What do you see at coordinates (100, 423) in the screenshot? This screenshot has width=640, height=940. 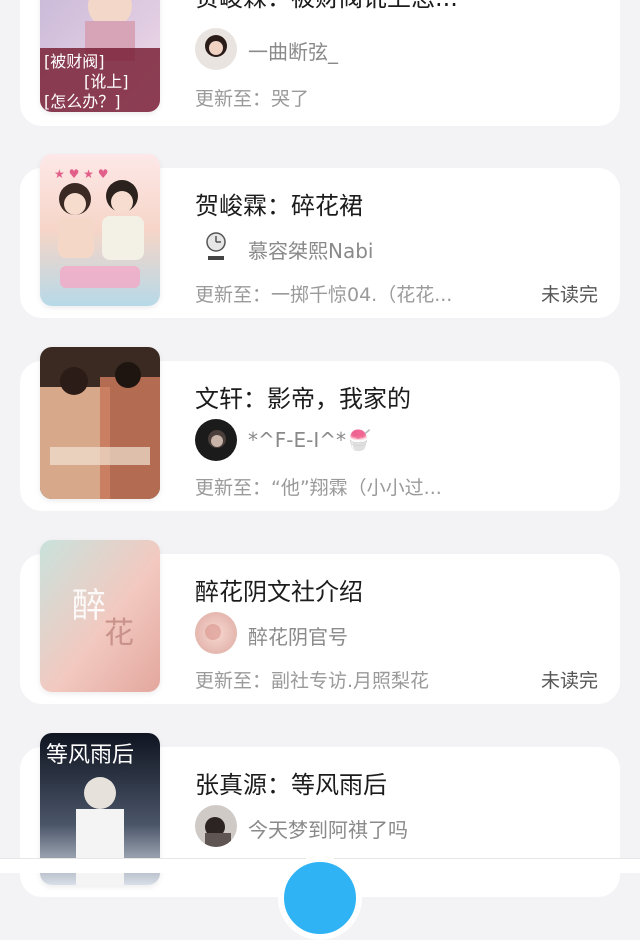 I see `book-cover` at bounding box center [100, 423].